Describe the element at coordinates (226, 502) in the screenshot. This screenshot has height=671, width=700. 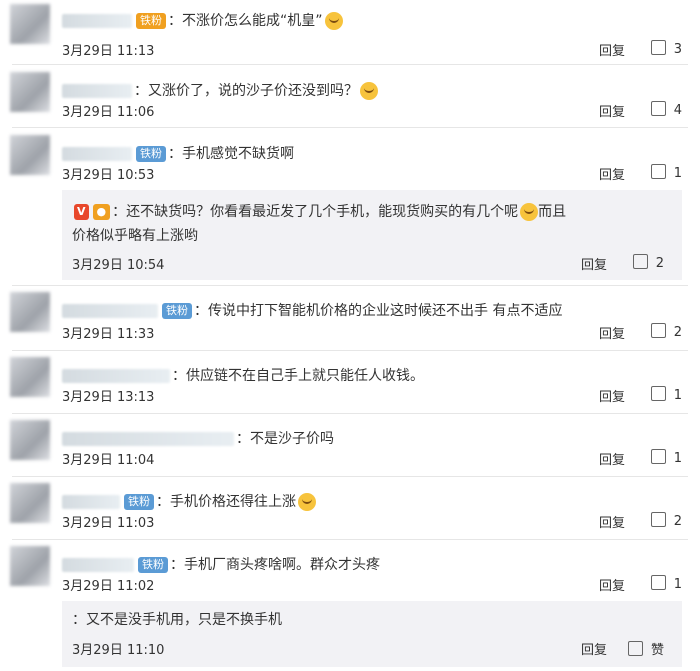
I see `comment-text: ：手机价格还得往上涨` at that location.